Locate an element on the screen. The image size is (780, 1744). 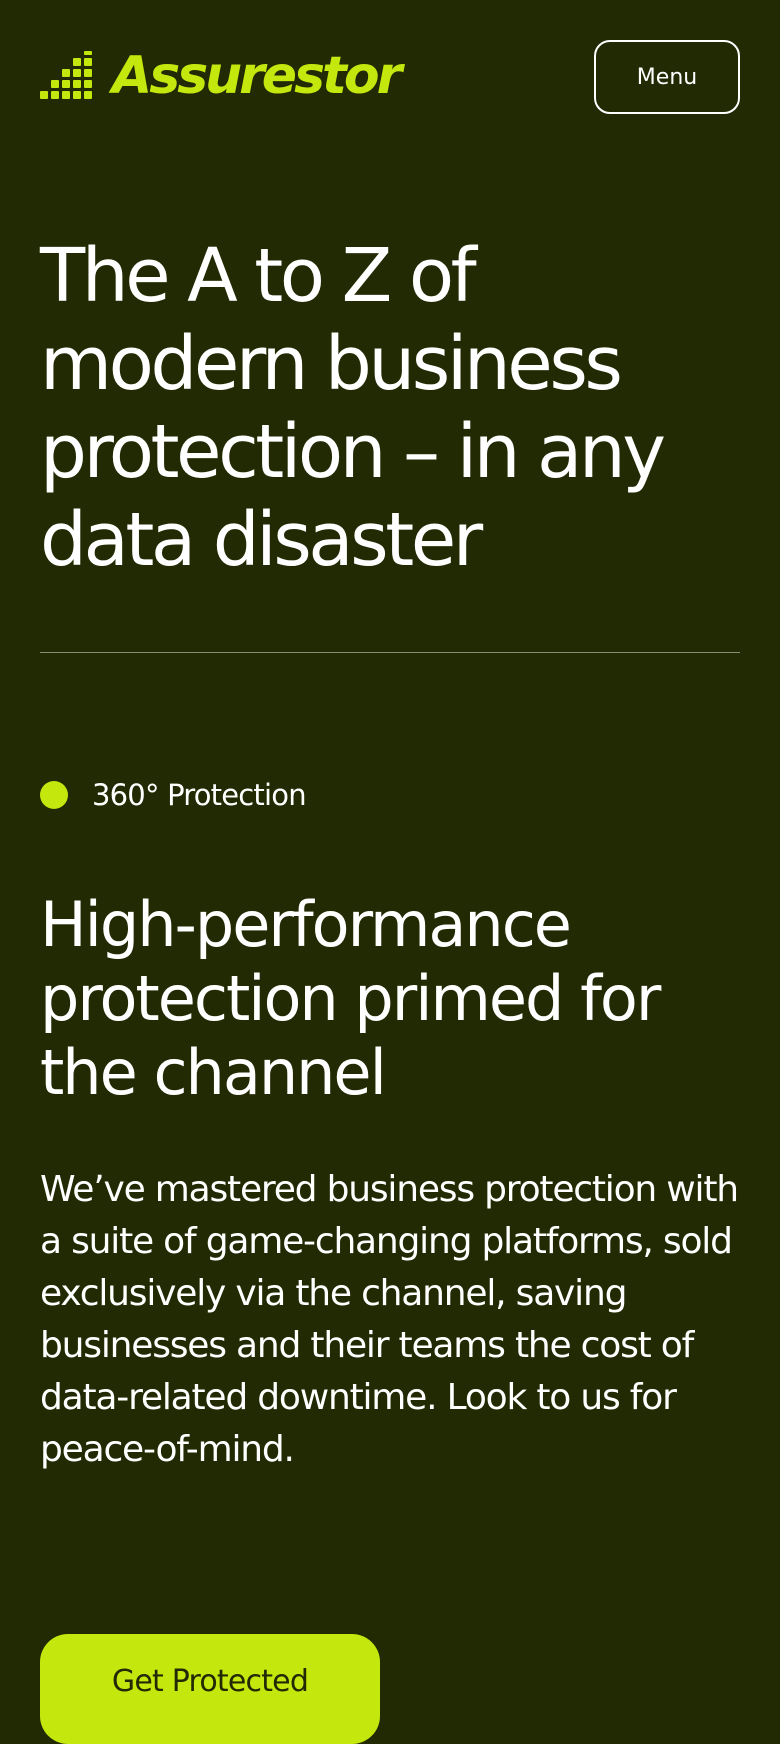
eyebrow-label: 360° Protection is located at coordinates (199, 795).